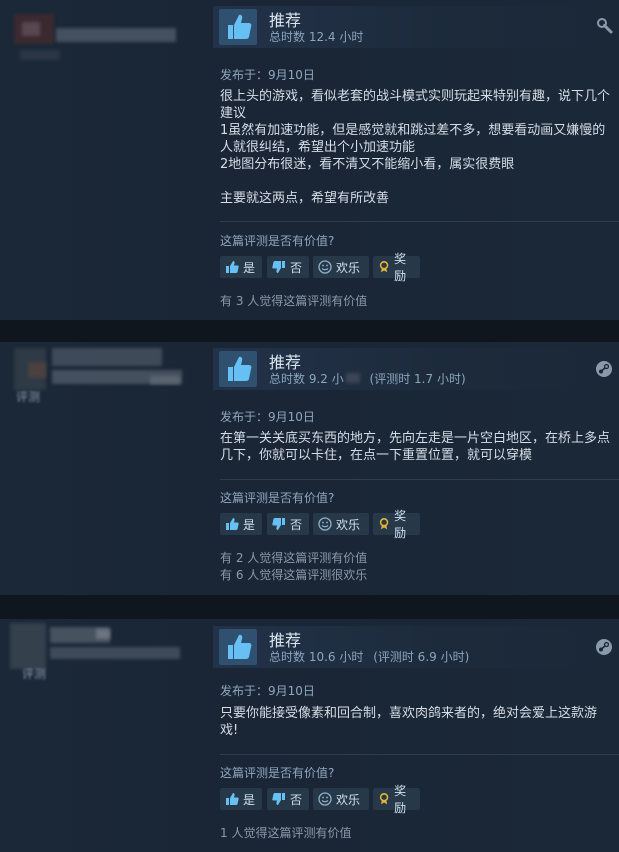 This screenshot has width=619, height=852. Describe the element at coordinates (294, 575) in the screenshot. I see `funny-count: 有 6 人觉得这篇评测很欢乐` at that location.